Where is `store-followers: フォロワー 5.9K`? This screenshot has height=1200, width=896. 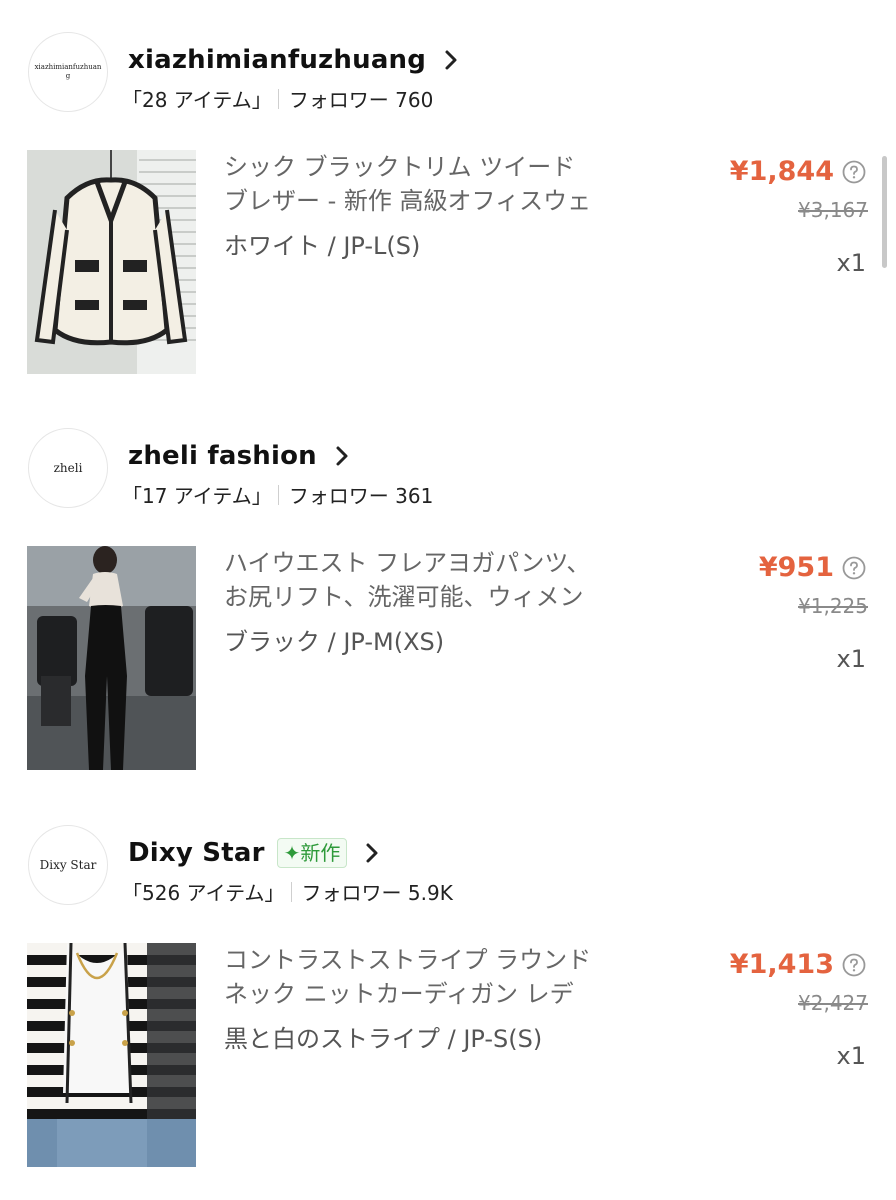 store-followers: フォロワー 5.9K is located at coordinates (377, 893).